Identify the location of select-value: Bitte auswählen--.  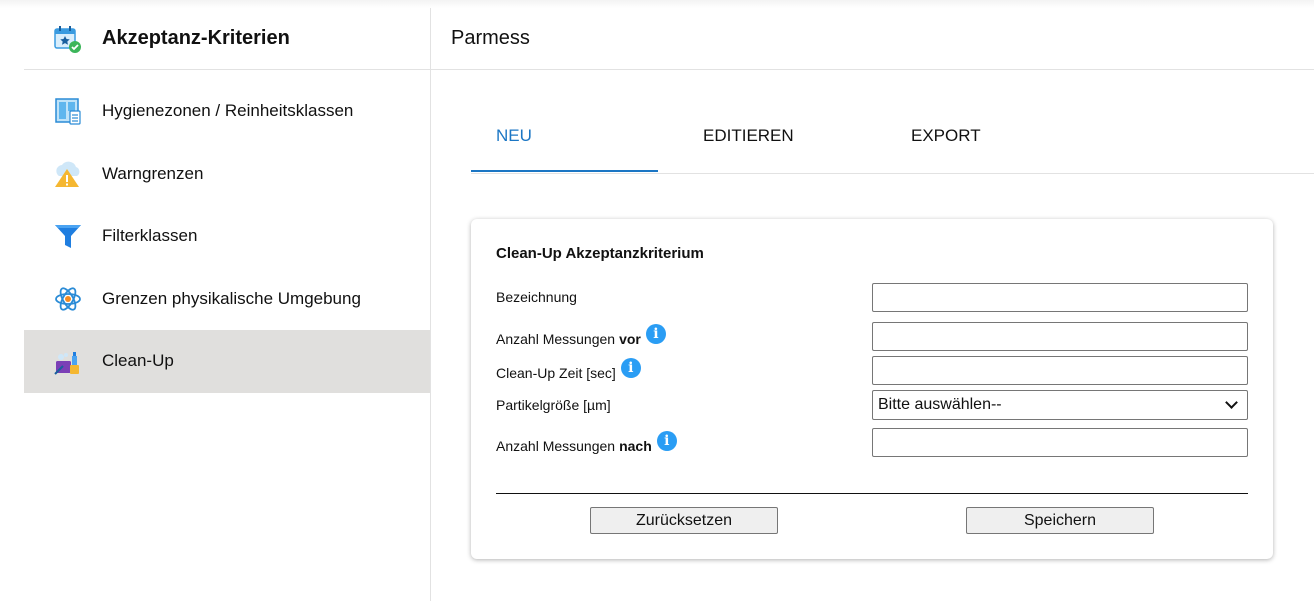
(940, 405).